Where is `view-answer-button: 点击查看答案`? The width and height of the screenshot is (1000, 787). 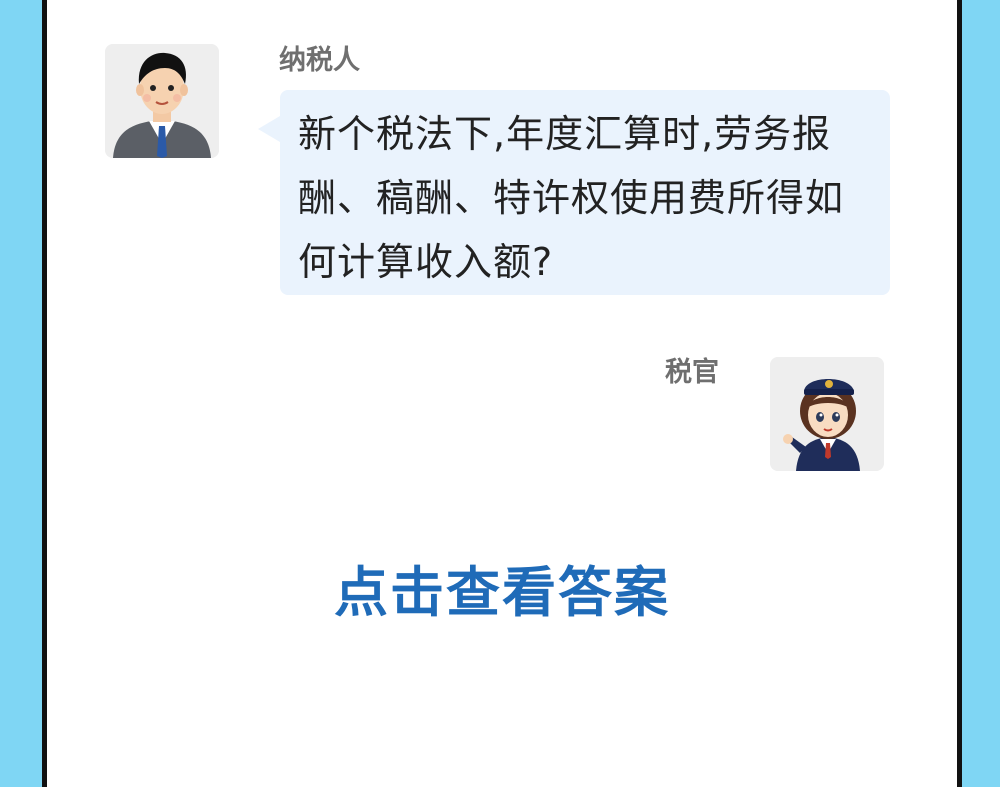 view-answer-button: 点击查看答案 is located at coordinates (502, 587).